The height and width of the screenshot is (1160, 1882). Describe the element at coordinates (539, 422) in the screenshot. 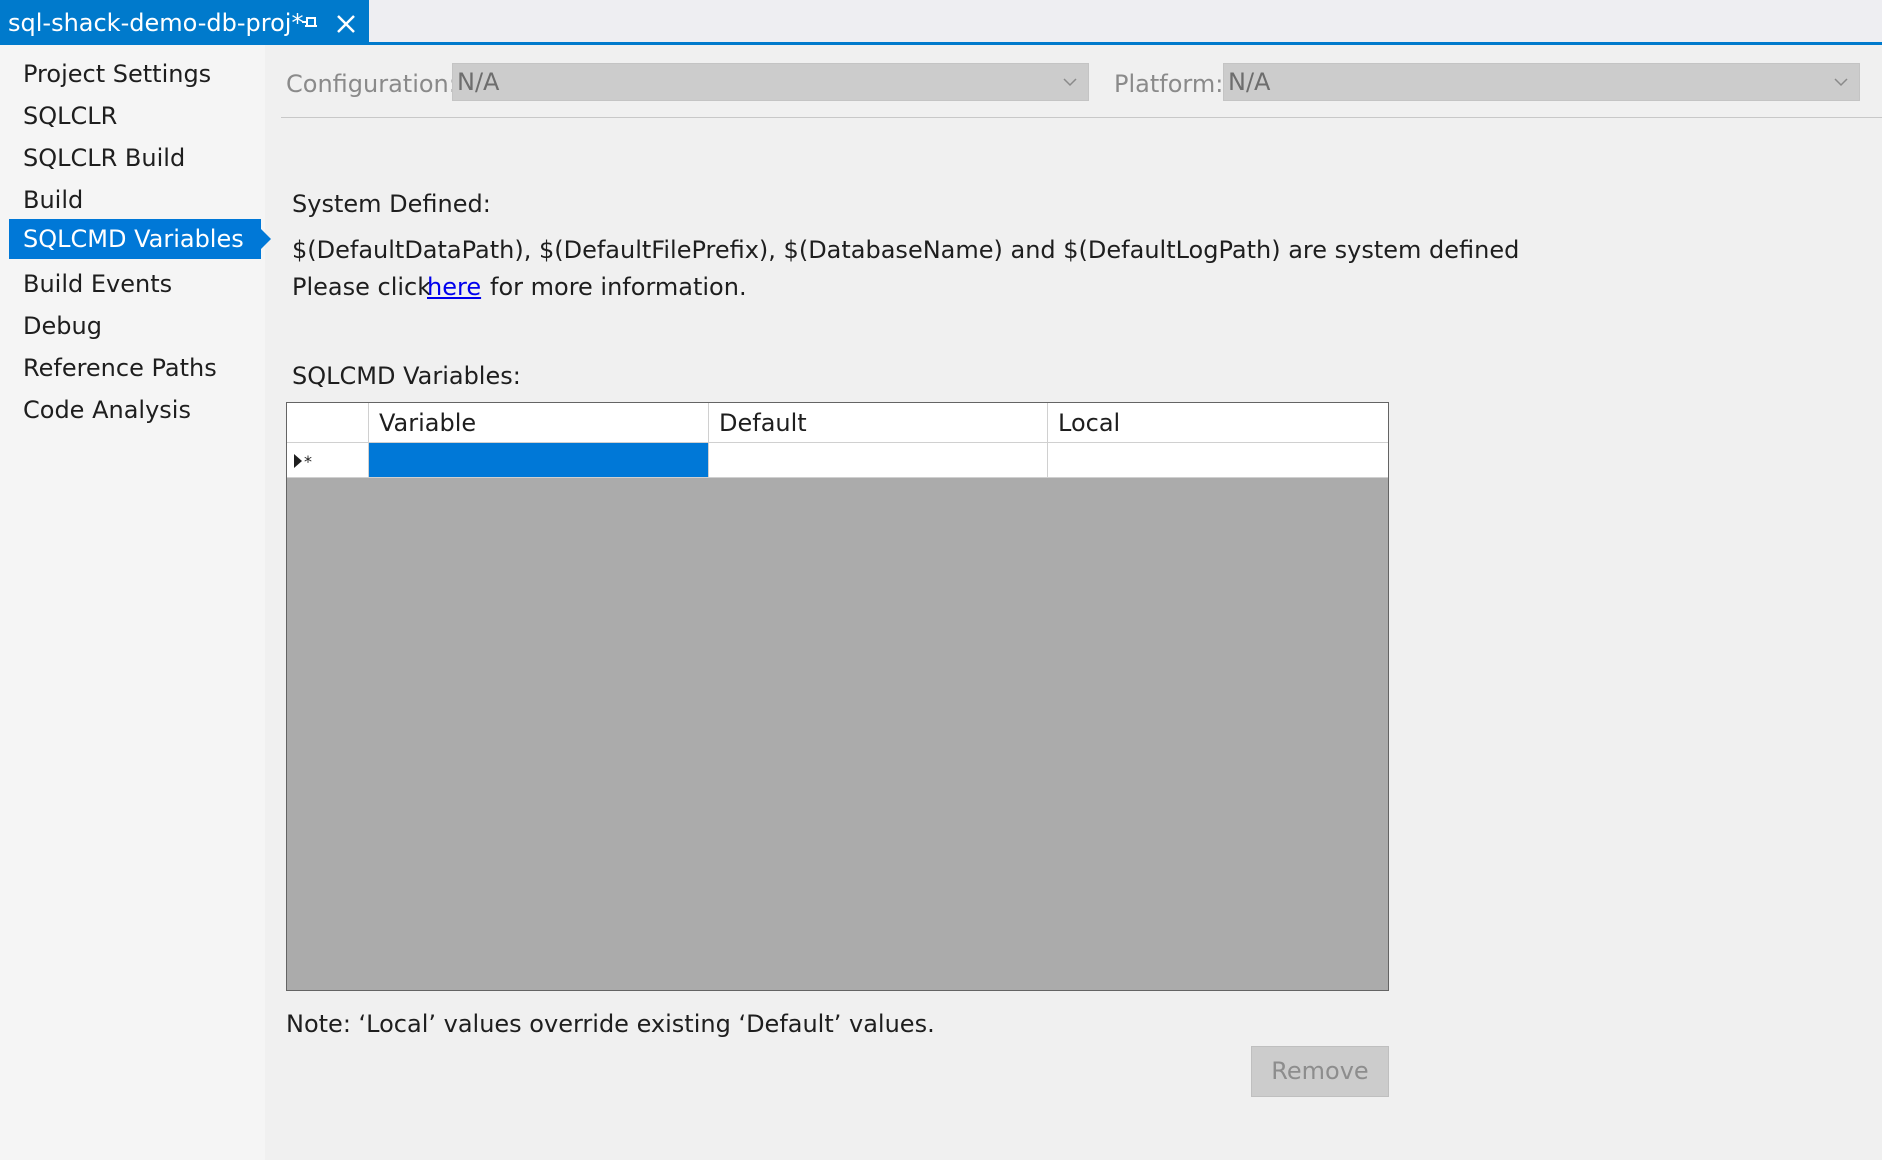

I see `column-header-variable: Variable` at that location.